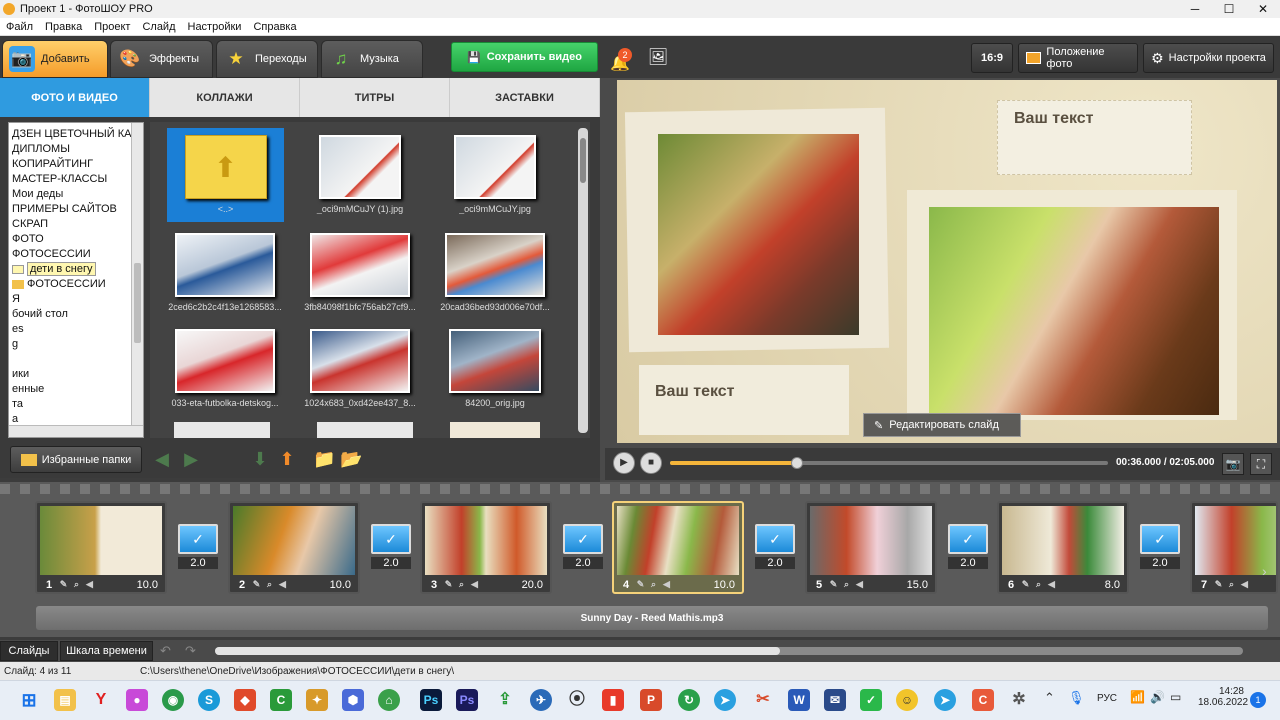  Describe the element at coordinates (317, 700) in the screenshot. I see `app-icon: ✦` at that location.